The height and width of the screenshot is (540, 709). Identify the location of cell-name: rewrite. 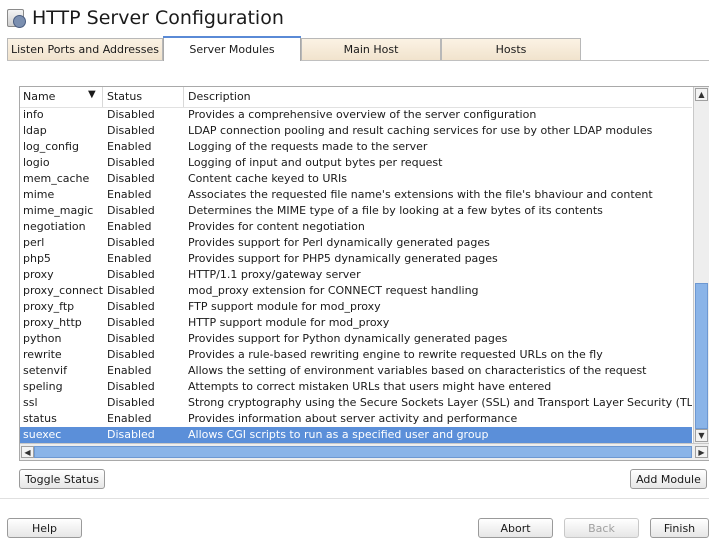
(42, 354).